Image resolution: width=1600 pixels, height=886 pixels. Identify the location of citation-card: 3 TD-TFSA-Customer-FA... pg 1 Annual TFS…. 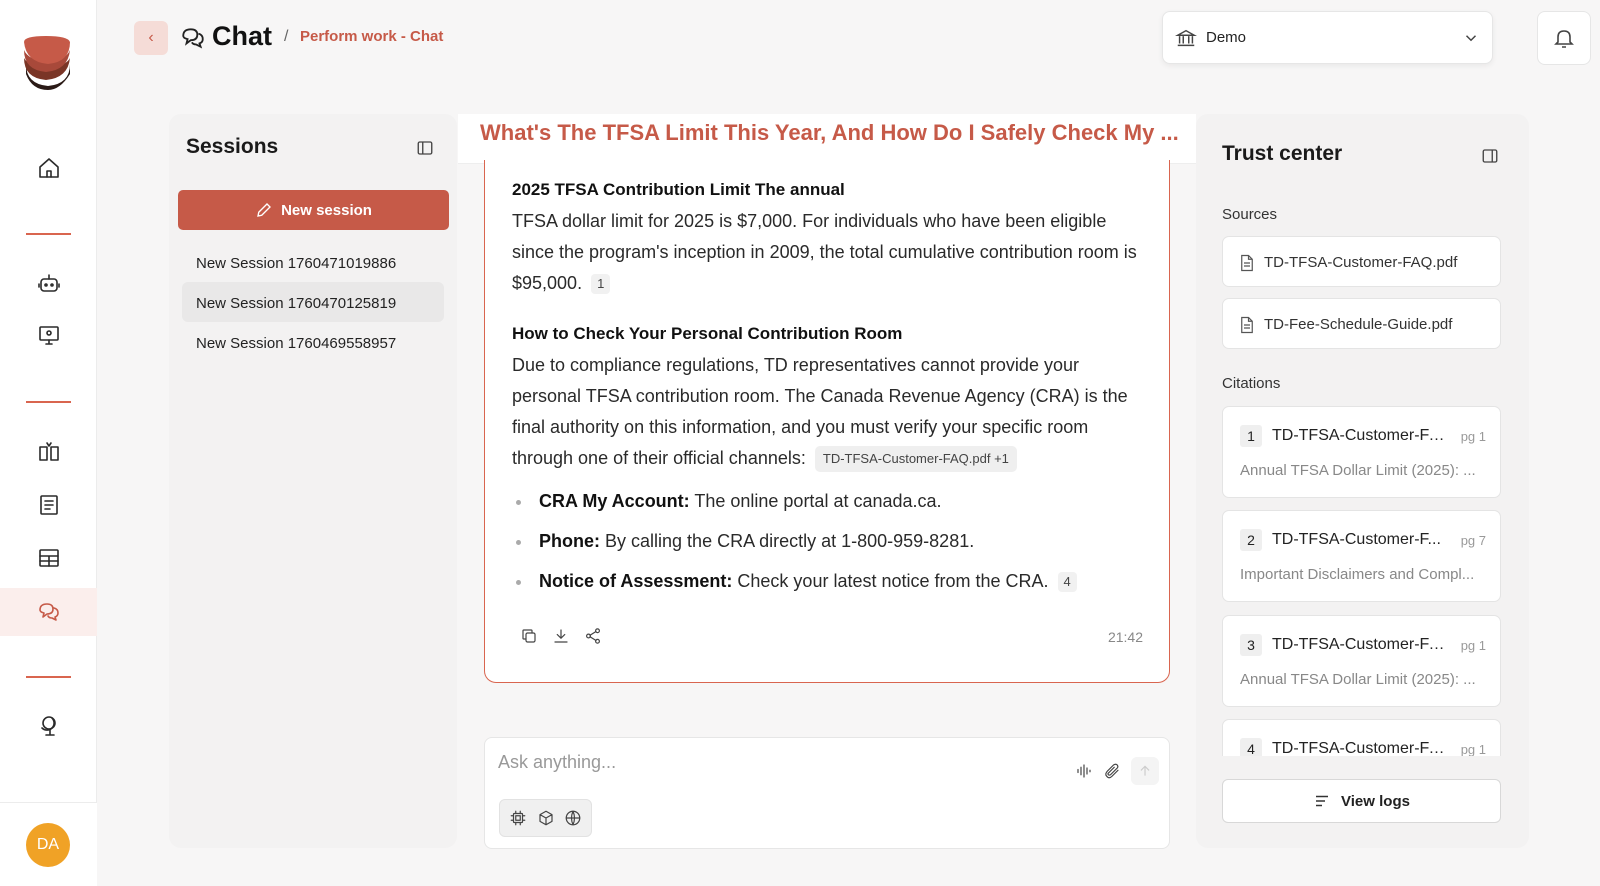
(1361, 661).